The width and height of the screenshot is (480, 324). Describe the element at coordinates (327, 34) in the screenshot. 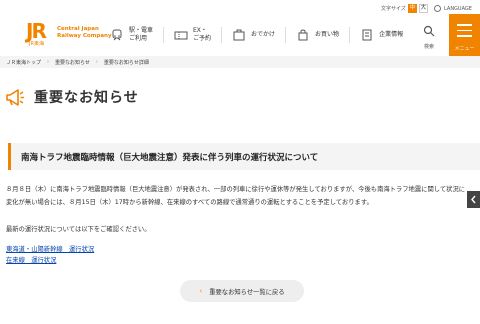

I see `nav-label-shopping: お買い物` at that location.